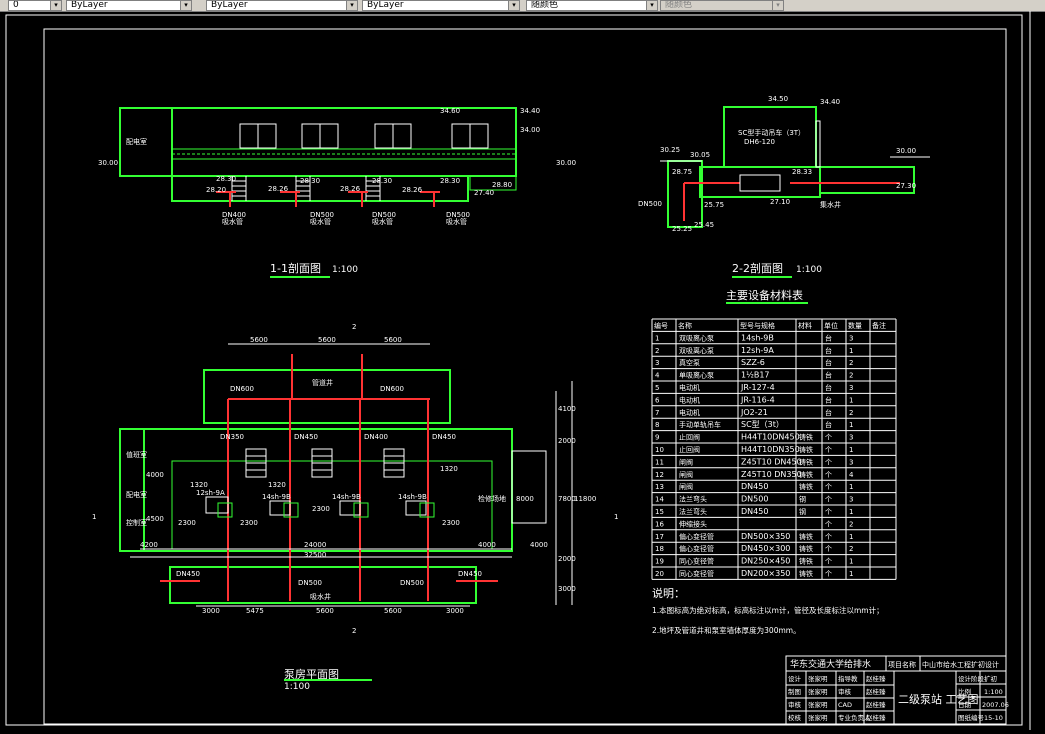 The image size is (1045, 734). Describe the element at coordinates (686, 461) in the screenshot. I see `table-cell-r10-c1: 闸阀` at that location.